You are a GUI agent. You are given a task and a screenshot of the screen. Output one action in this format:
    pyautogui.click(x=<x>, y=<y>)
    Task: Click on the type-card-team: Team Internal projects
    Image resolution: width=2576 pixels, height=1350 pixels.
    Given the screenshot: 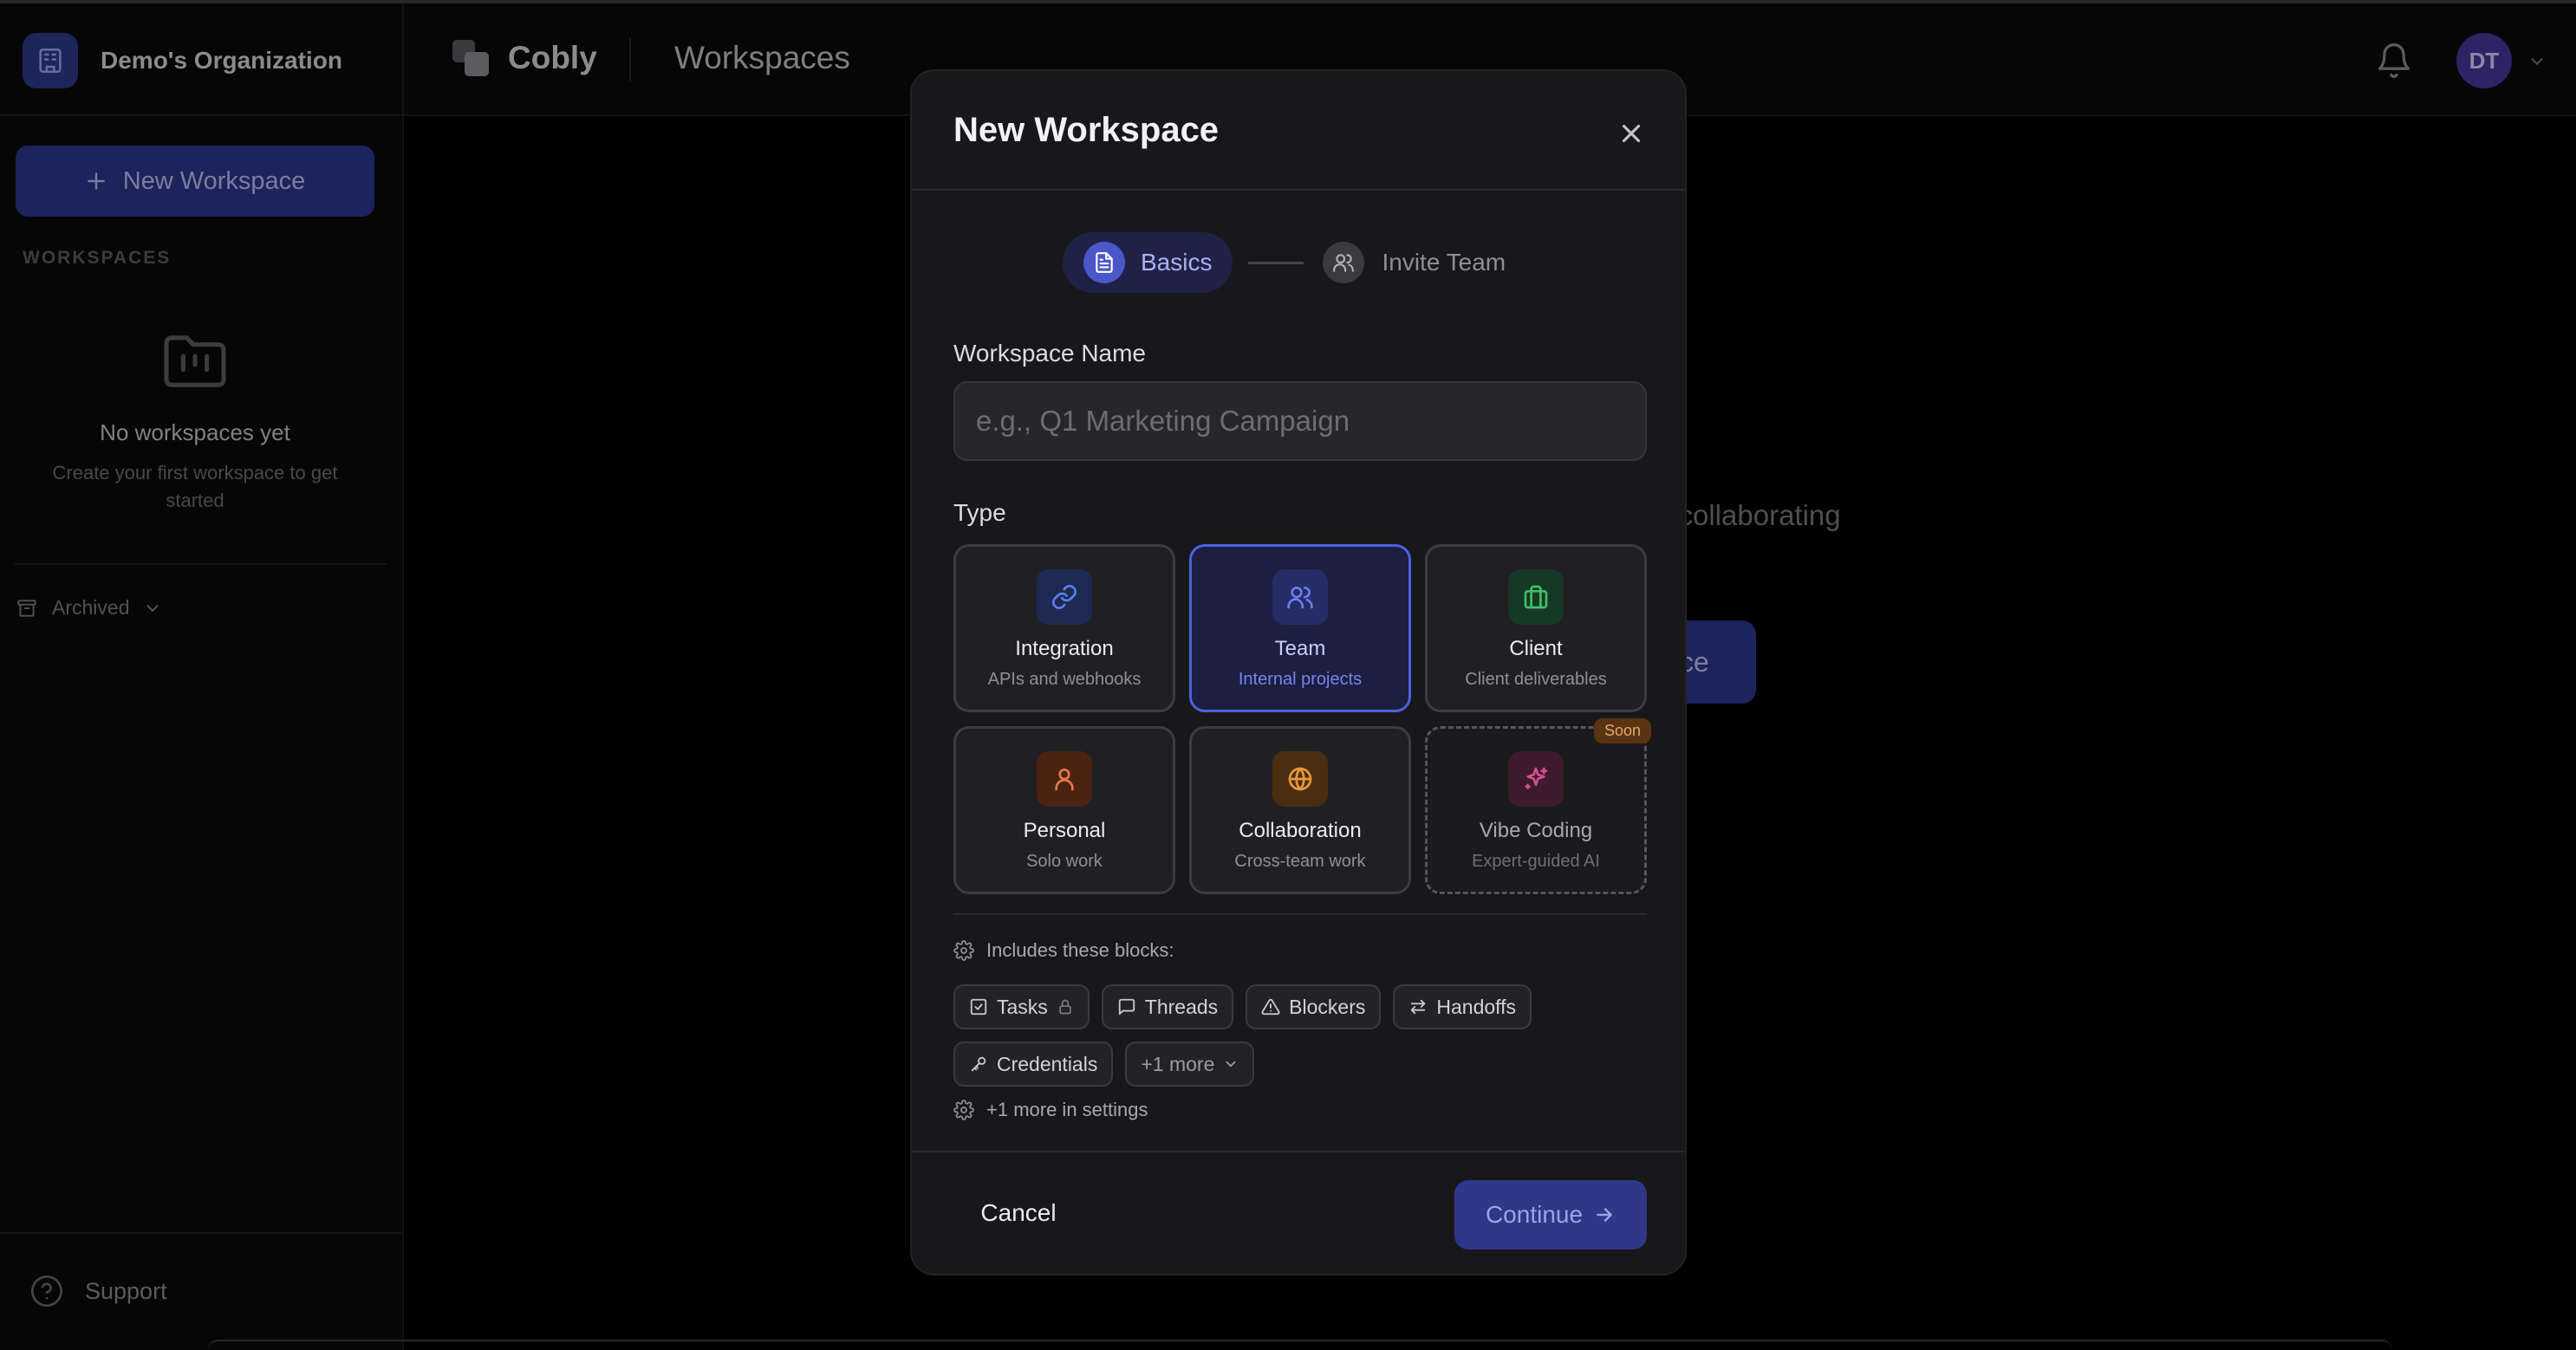 What is the action you would take?
    pyautogui.click(x=1300, y=628)
    